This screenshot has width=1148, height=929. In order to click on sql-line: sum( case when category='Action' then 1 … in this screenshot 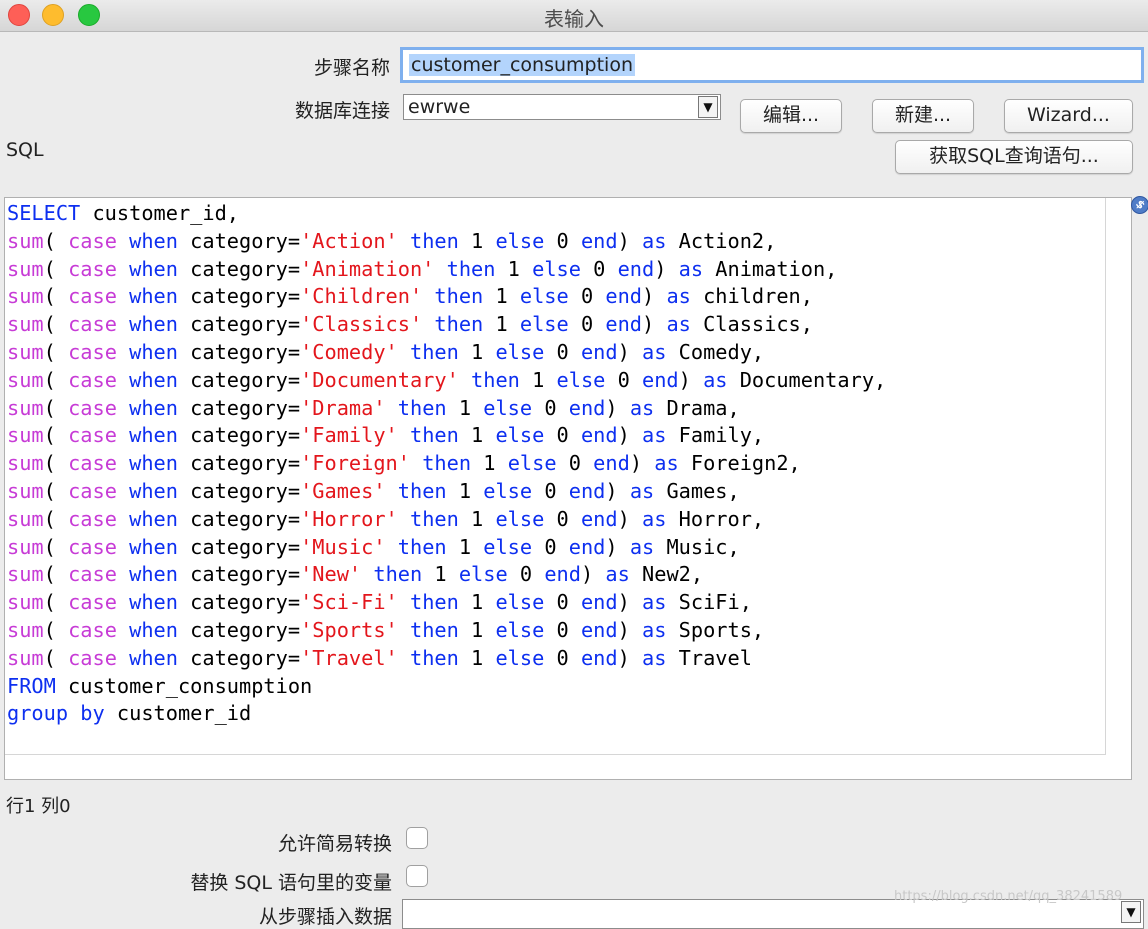, I will do `click(446, 242)`.